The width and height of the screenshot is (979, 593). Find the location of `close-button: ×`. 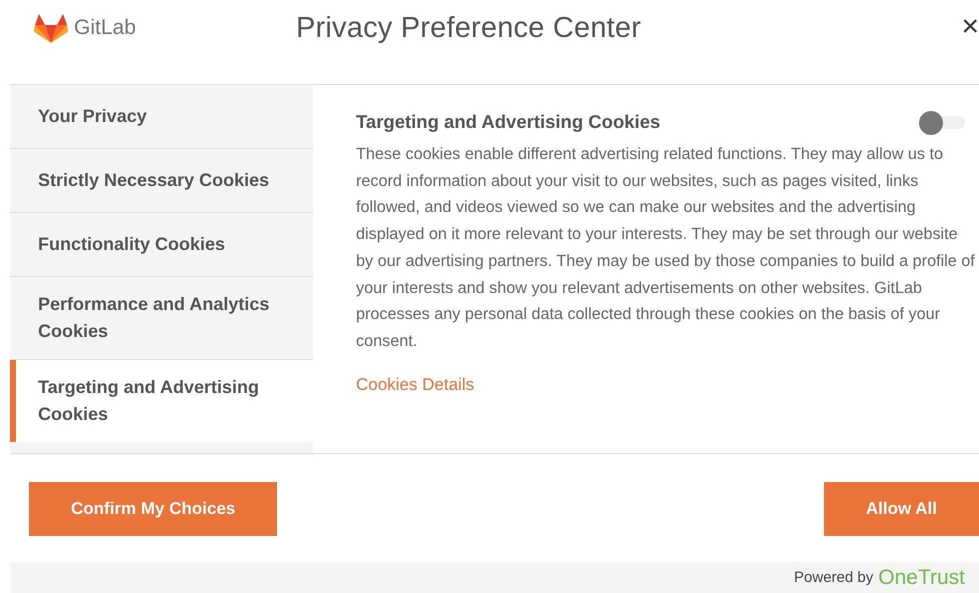

close-button: × is located at coordinates (968, 27).